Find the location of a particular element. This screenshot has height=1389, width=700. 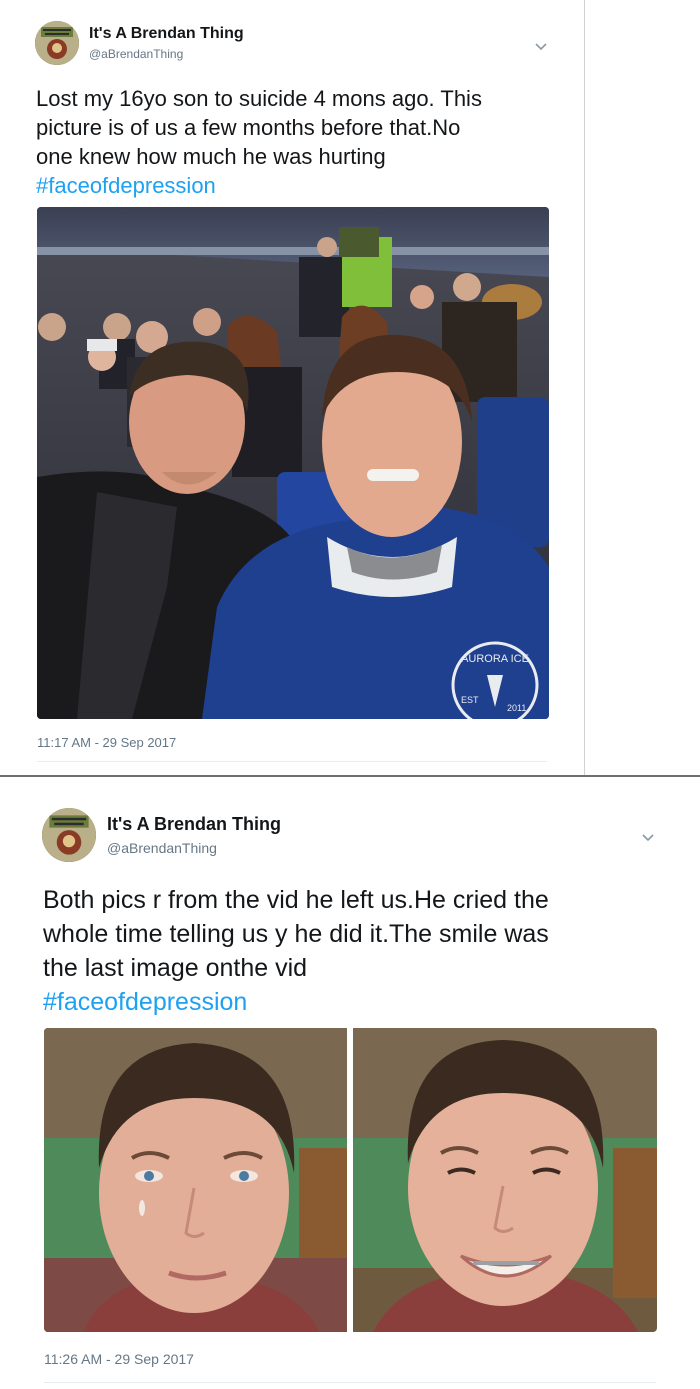

smiling-face-photo is located at coordinates (505, 1180).